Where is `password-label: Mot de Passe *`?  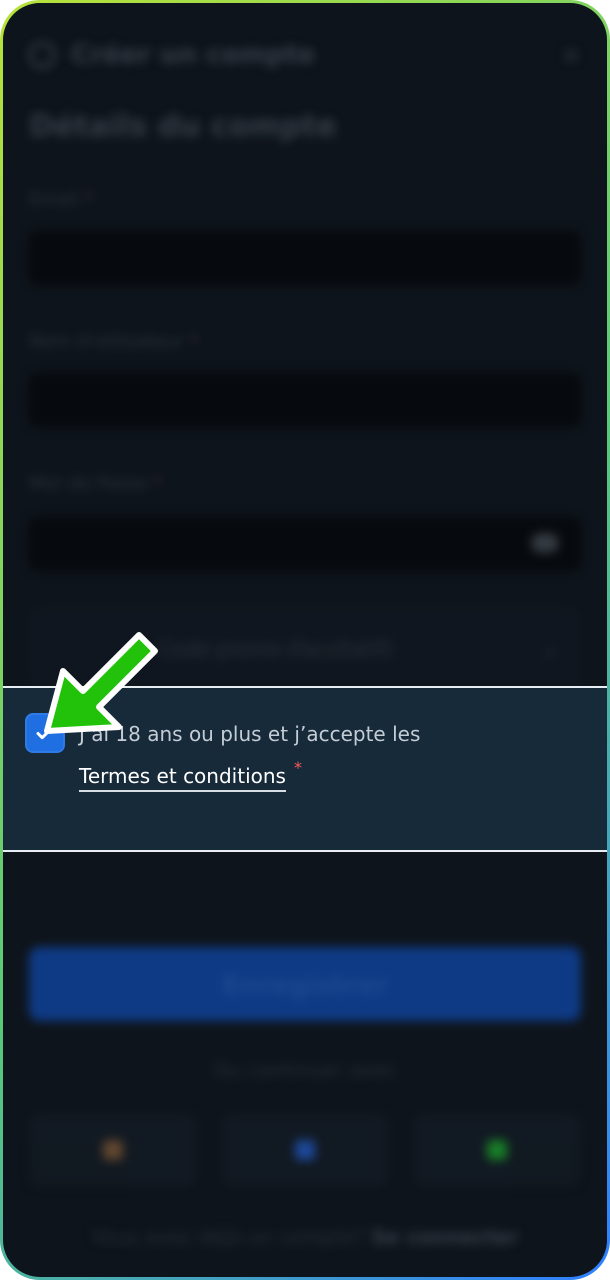
password-label: Mot de Passe * is located at coordinates (95, 483).